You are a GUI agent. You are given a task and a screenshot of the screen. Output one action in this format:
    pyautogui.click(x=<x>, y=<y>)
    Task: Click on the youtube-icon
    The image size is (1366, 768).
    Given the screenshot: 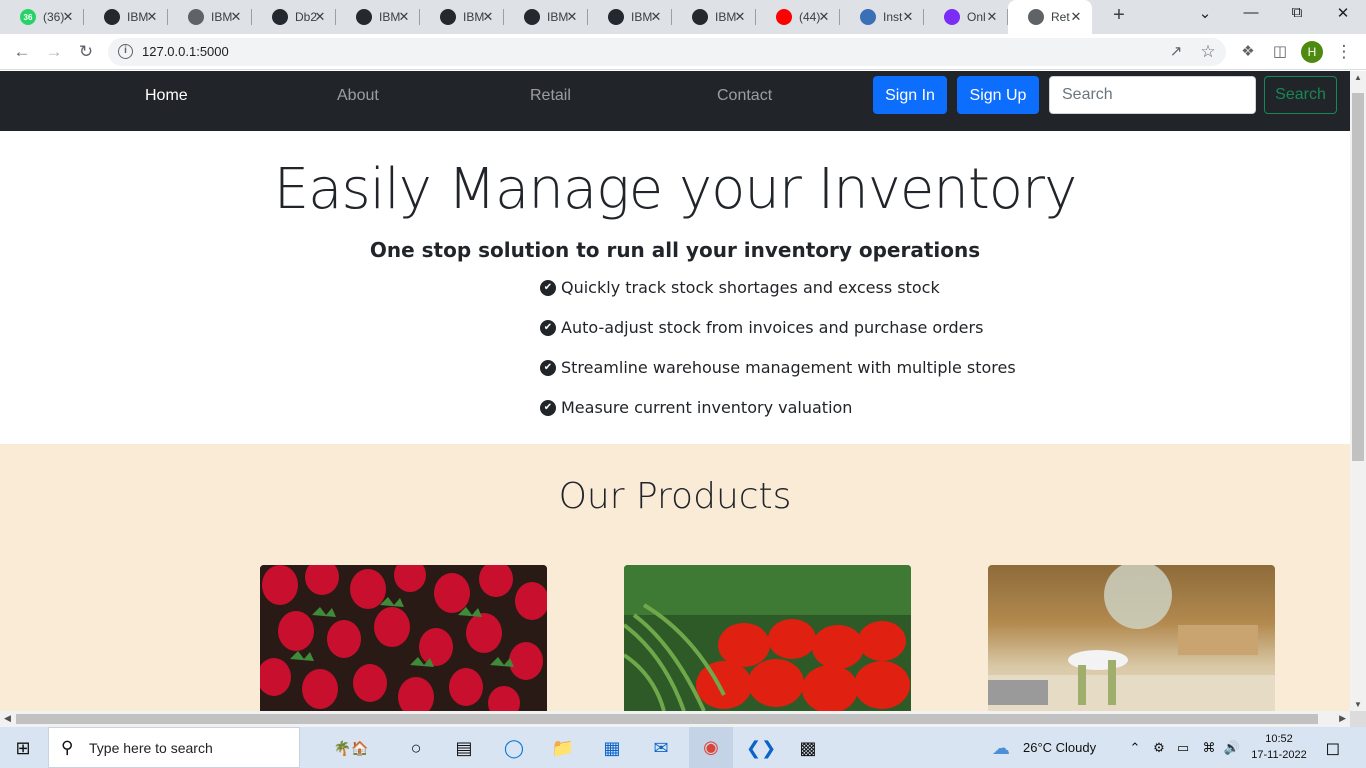 What is the action you would take?
    pyautogui.click(x=784, y=17)
    